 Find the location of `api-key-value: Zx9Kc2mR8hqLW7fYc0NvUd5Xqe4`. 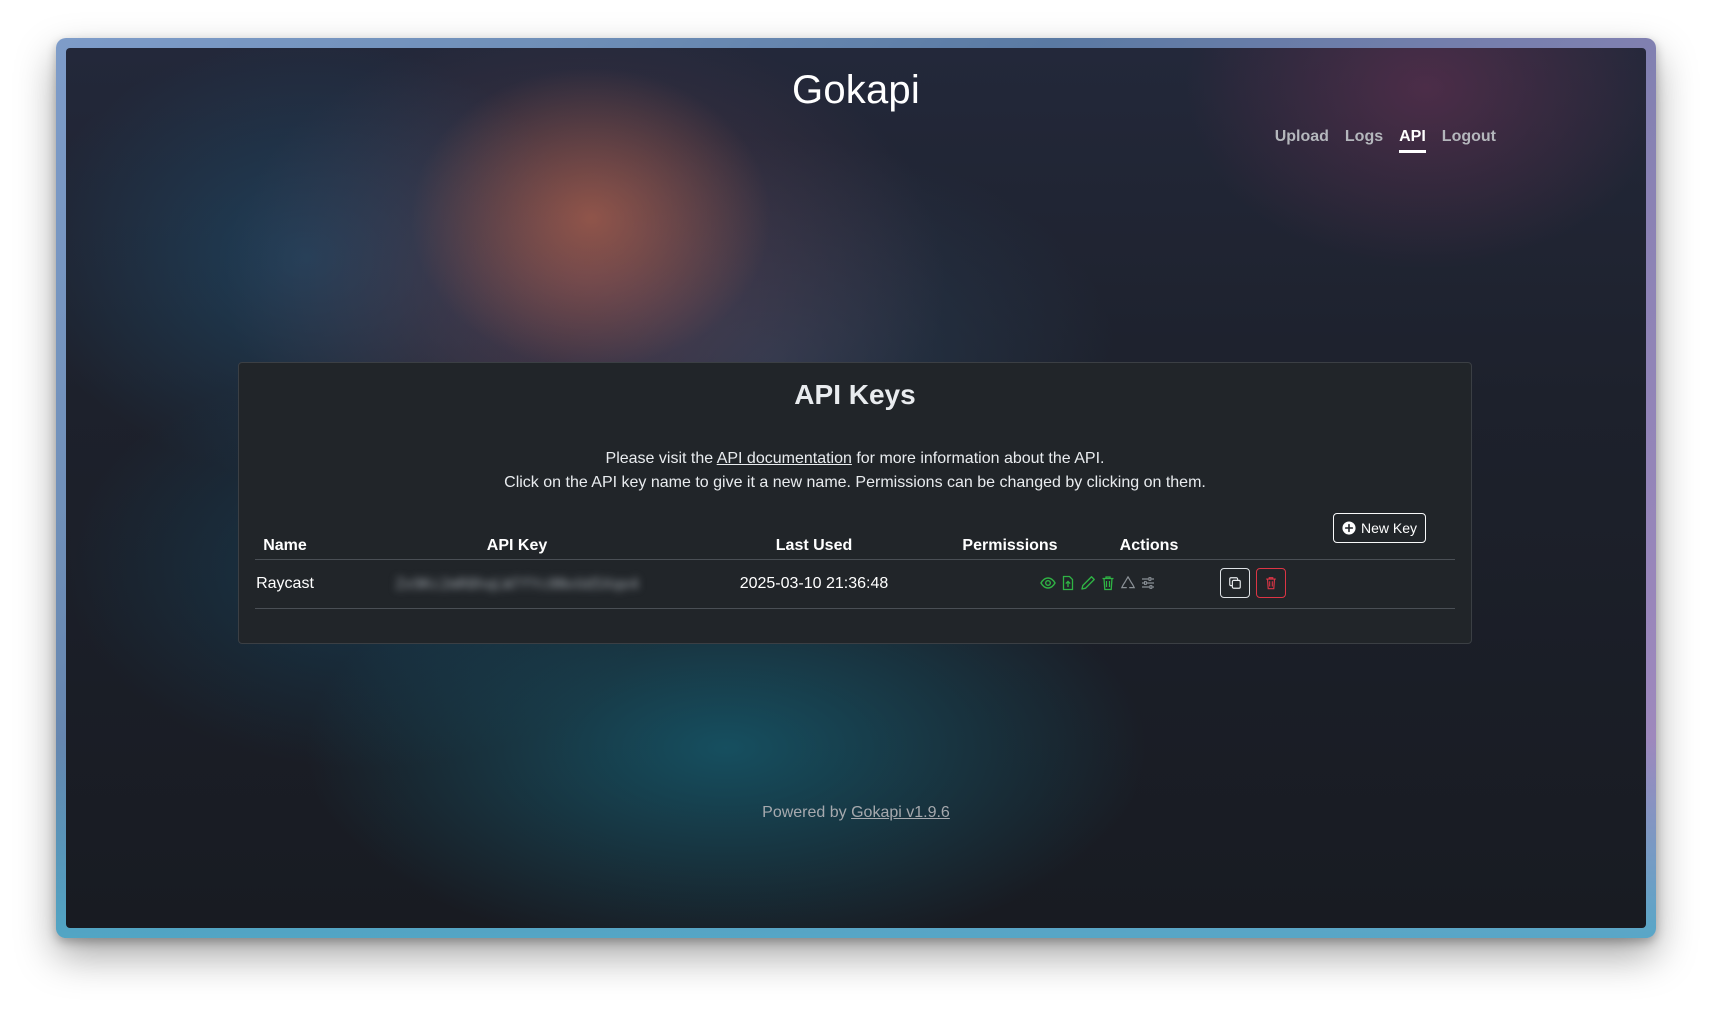

api-key-value: Zx9Kc2mR8hqLW7fYc0NvUd5Xqe4 is located at coordinates (517, 584).